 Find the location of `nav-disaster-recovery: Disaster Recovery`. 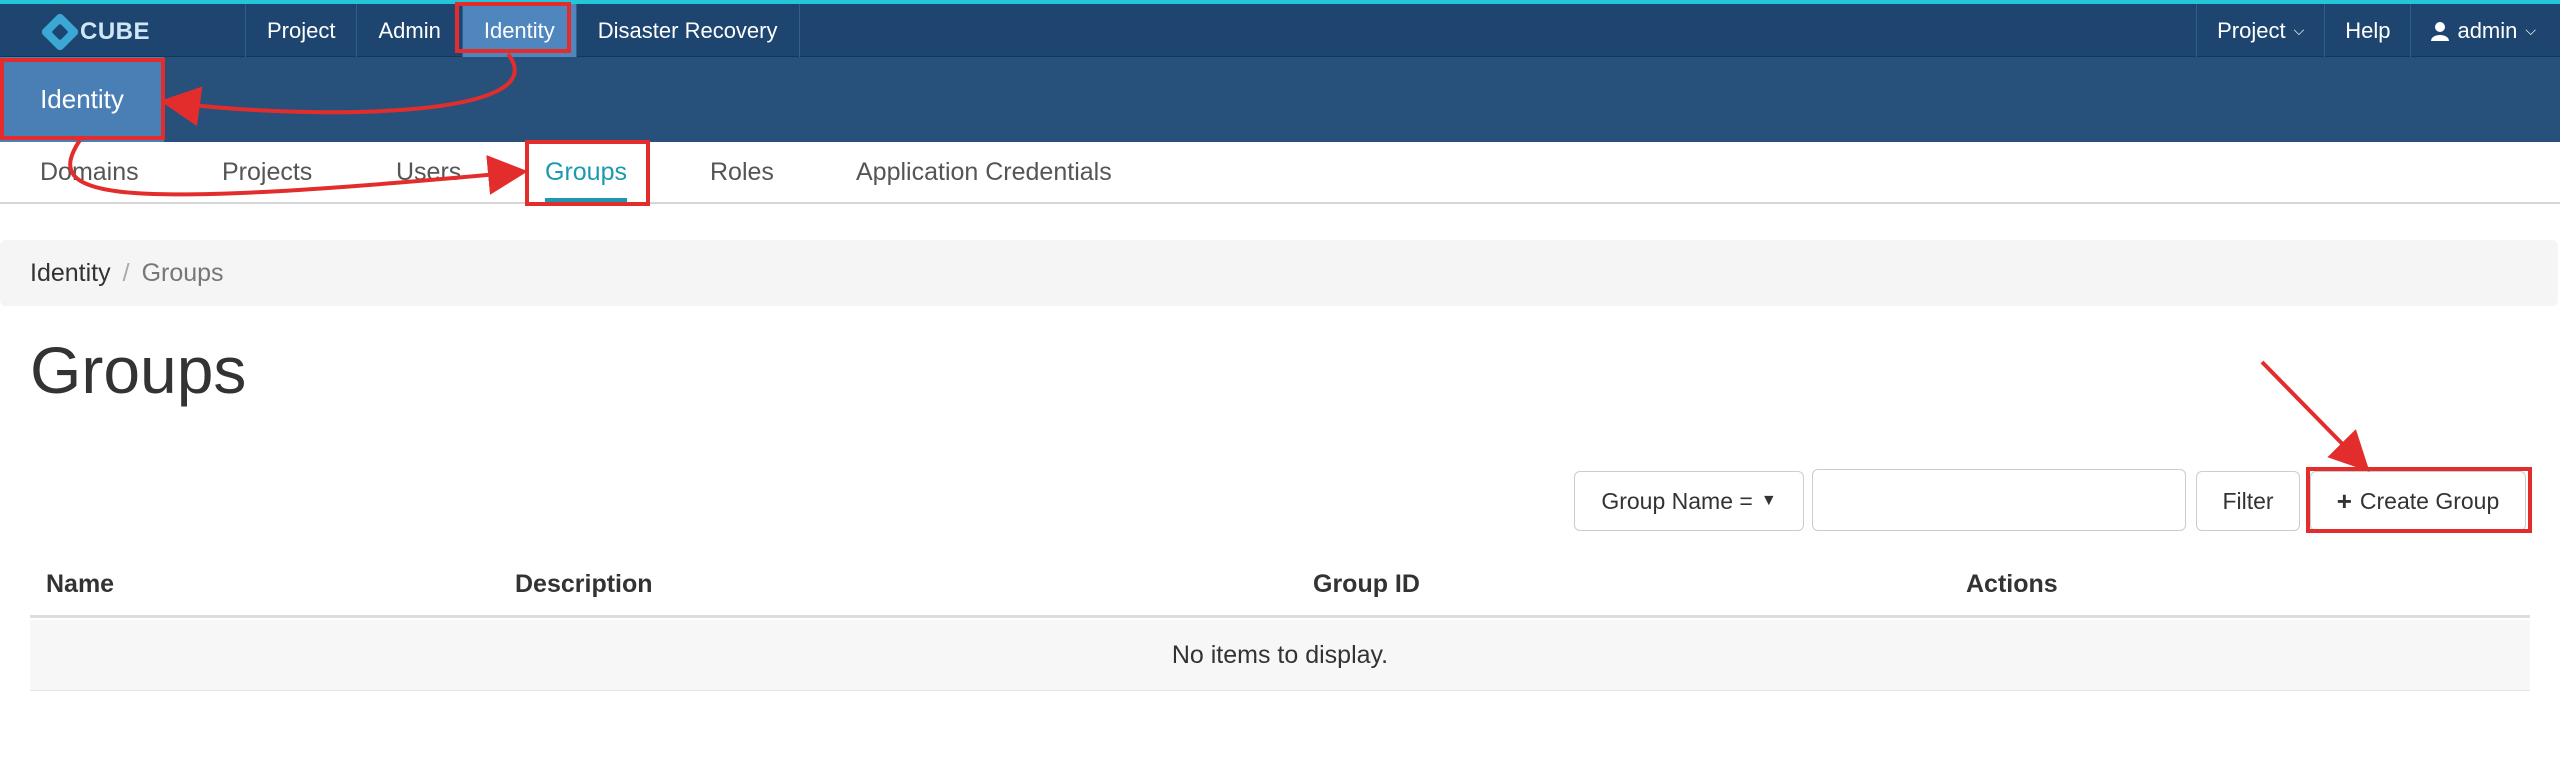

nav-disaster-recovery: Disaster Recovery is located at coordinates (687, 30).